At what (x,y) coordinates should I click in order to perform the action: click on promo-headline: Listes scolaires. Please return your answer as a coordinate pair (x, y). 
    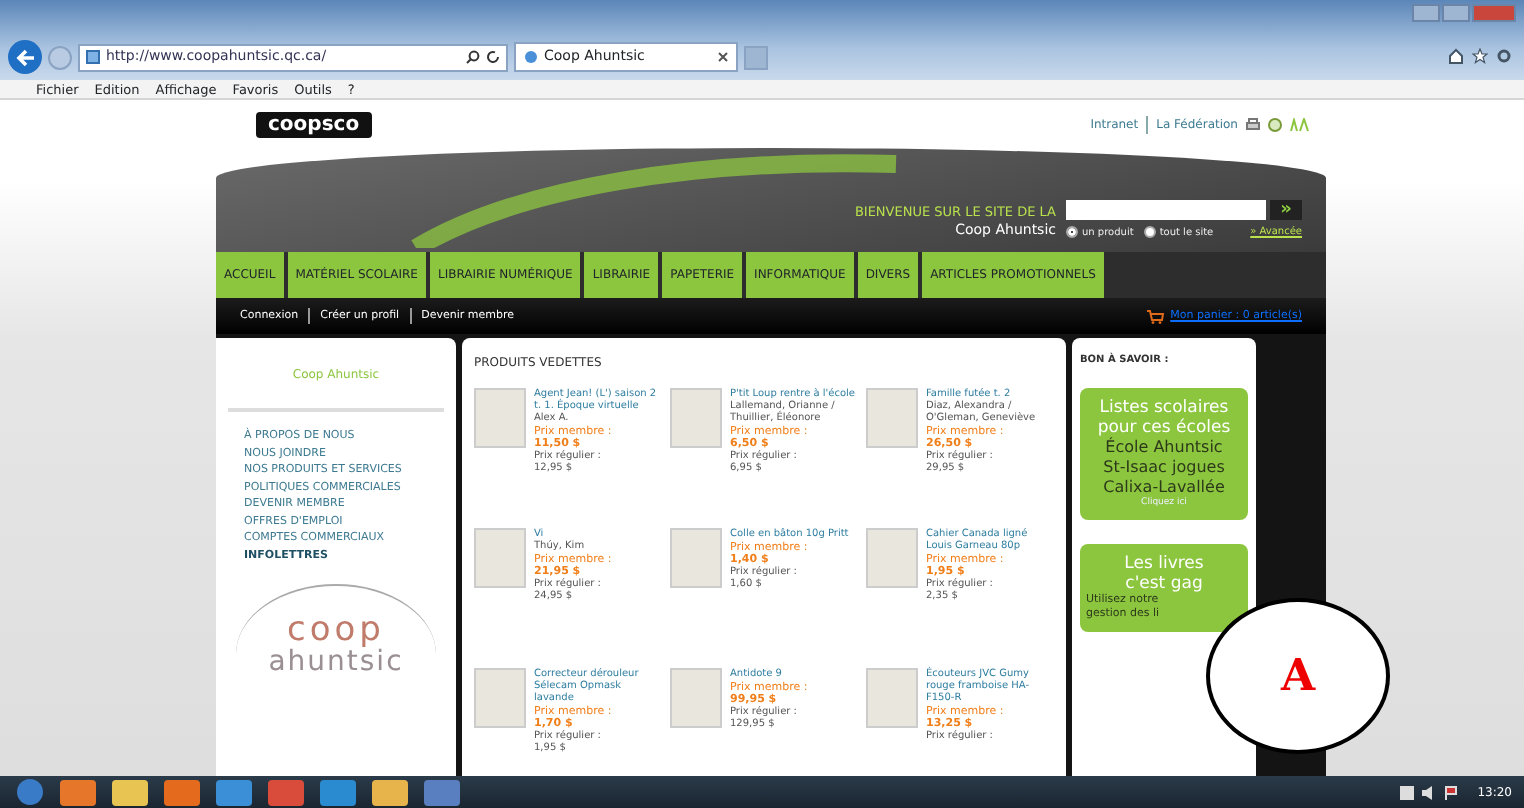
    Looking at the image, I should click on (1164, 407).